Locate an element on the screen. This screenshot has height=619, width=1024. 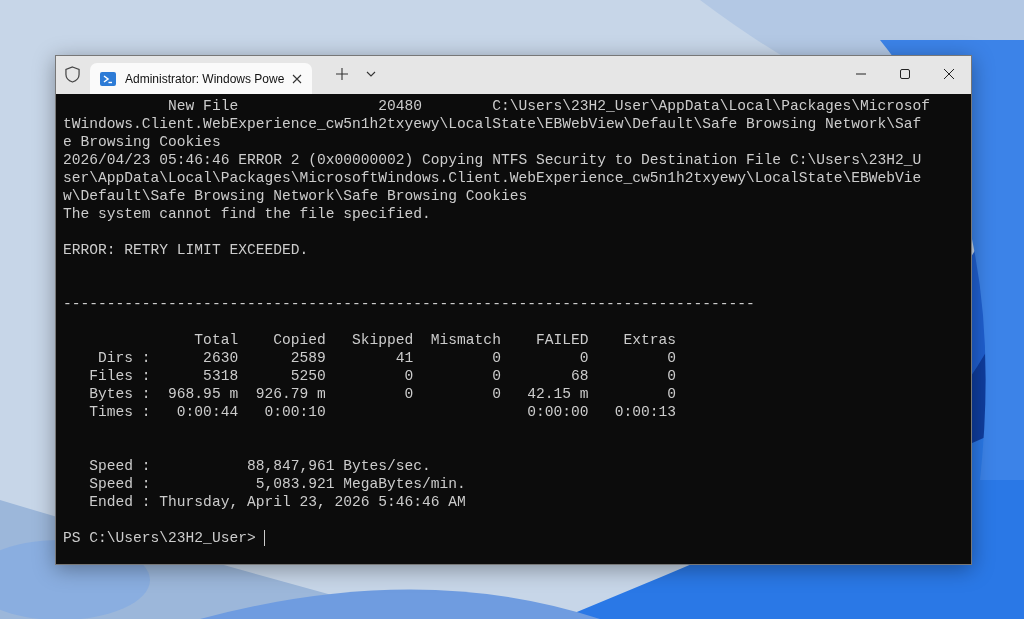
shield-icon is located at coordinates (72, 74).